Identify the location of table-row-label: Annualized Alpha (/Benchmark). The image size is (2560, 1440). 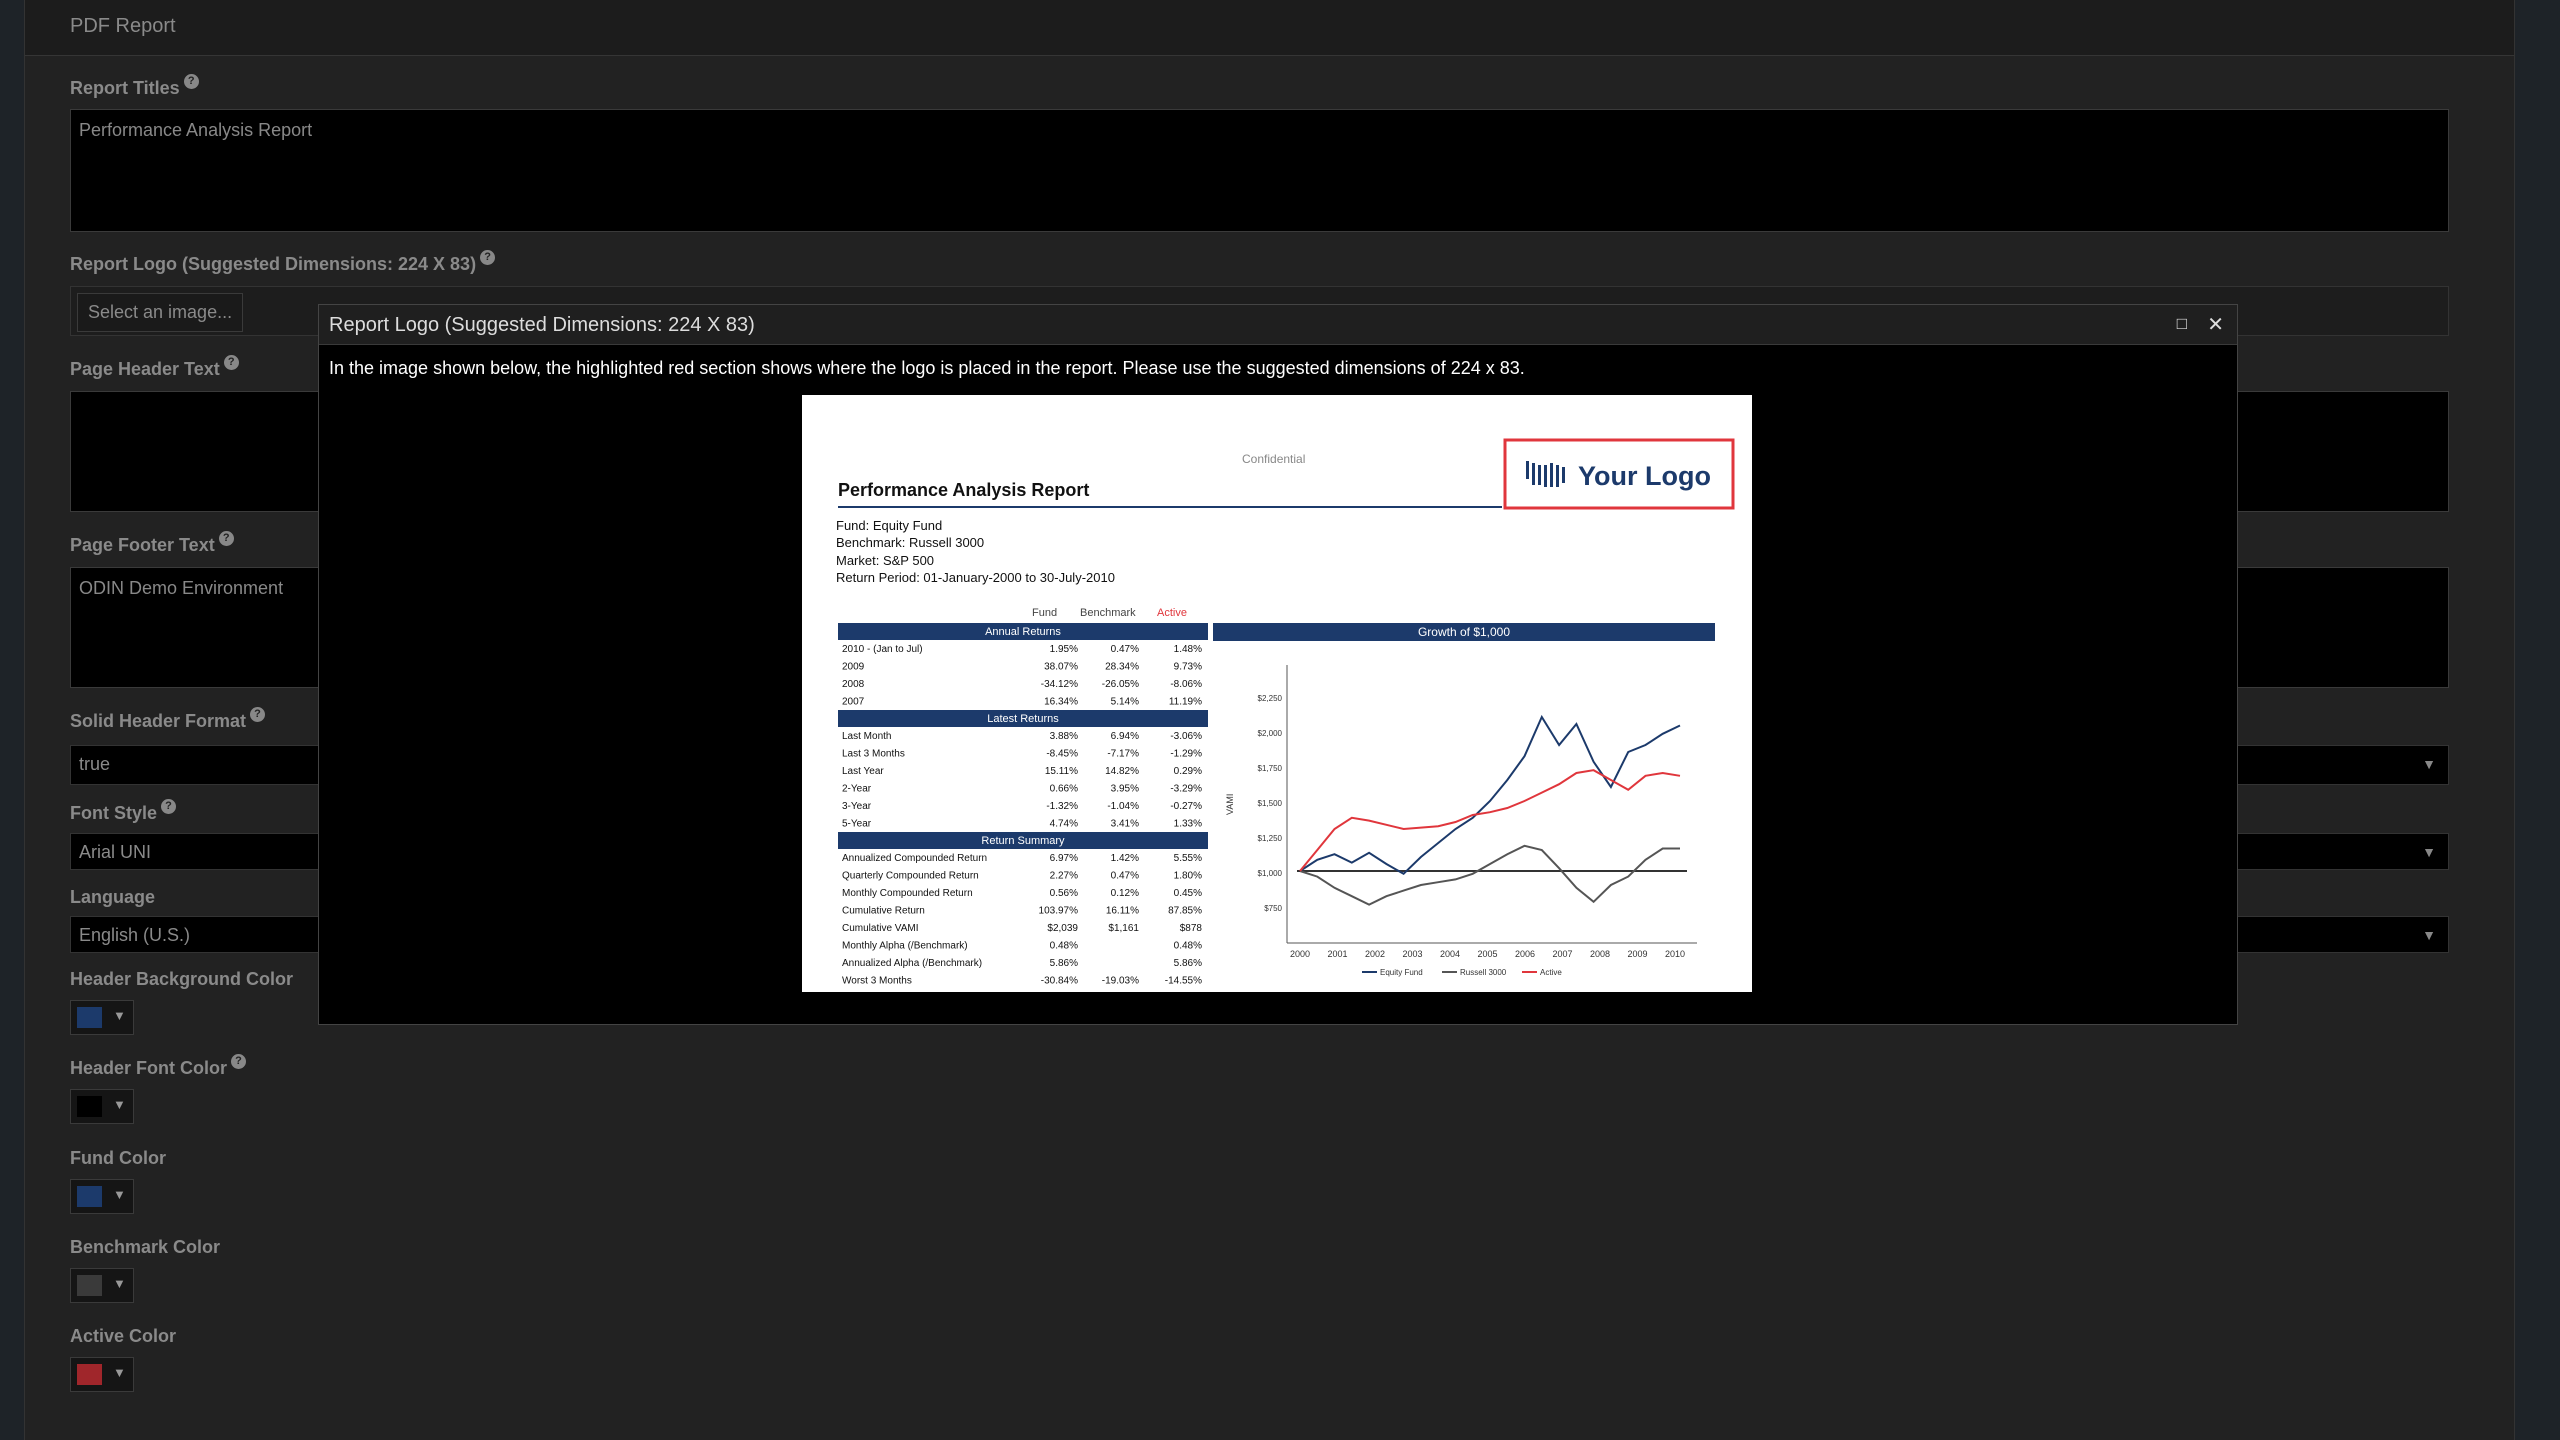
(912, 963).